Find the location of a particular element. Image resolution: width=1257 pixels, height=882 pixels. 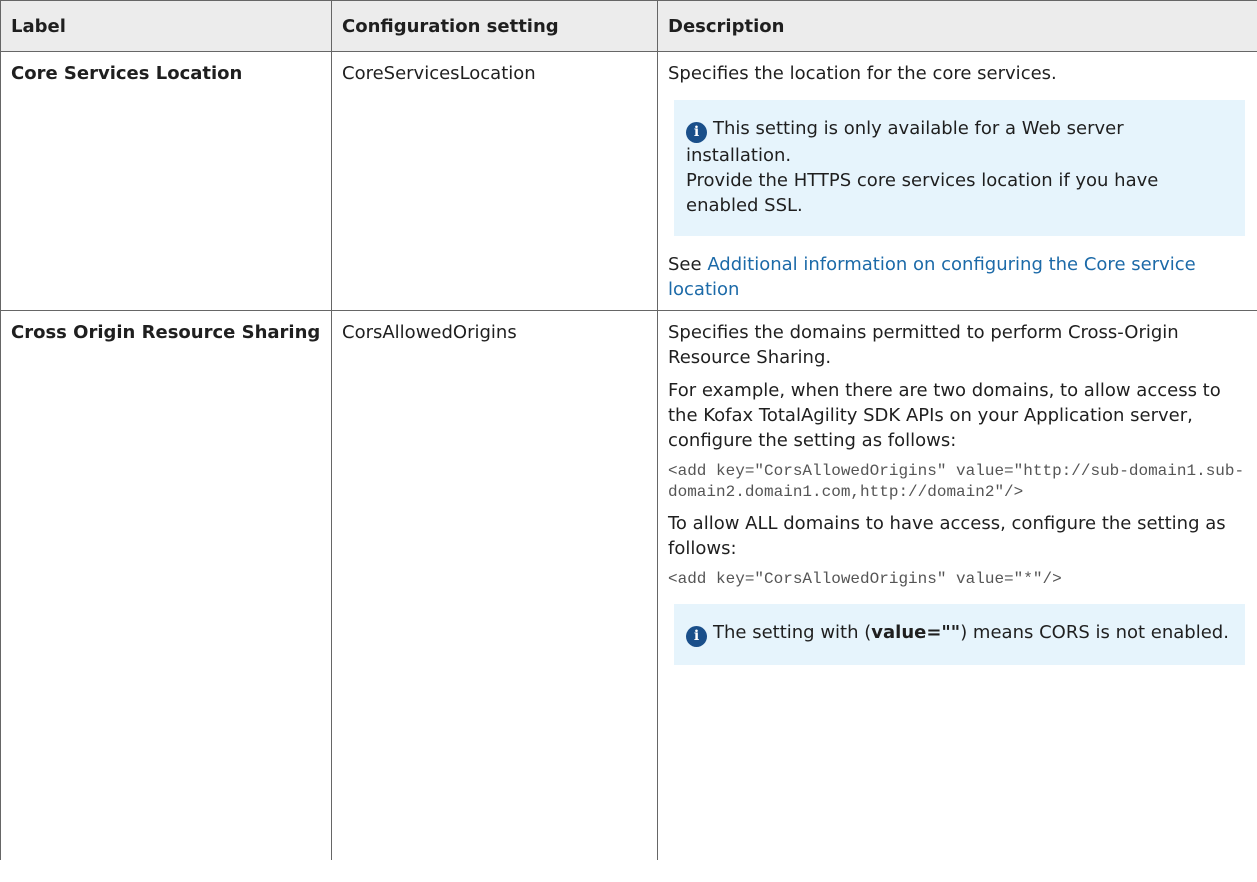

header-config-setting: Configuration setting is located at coordinates (494, 26).